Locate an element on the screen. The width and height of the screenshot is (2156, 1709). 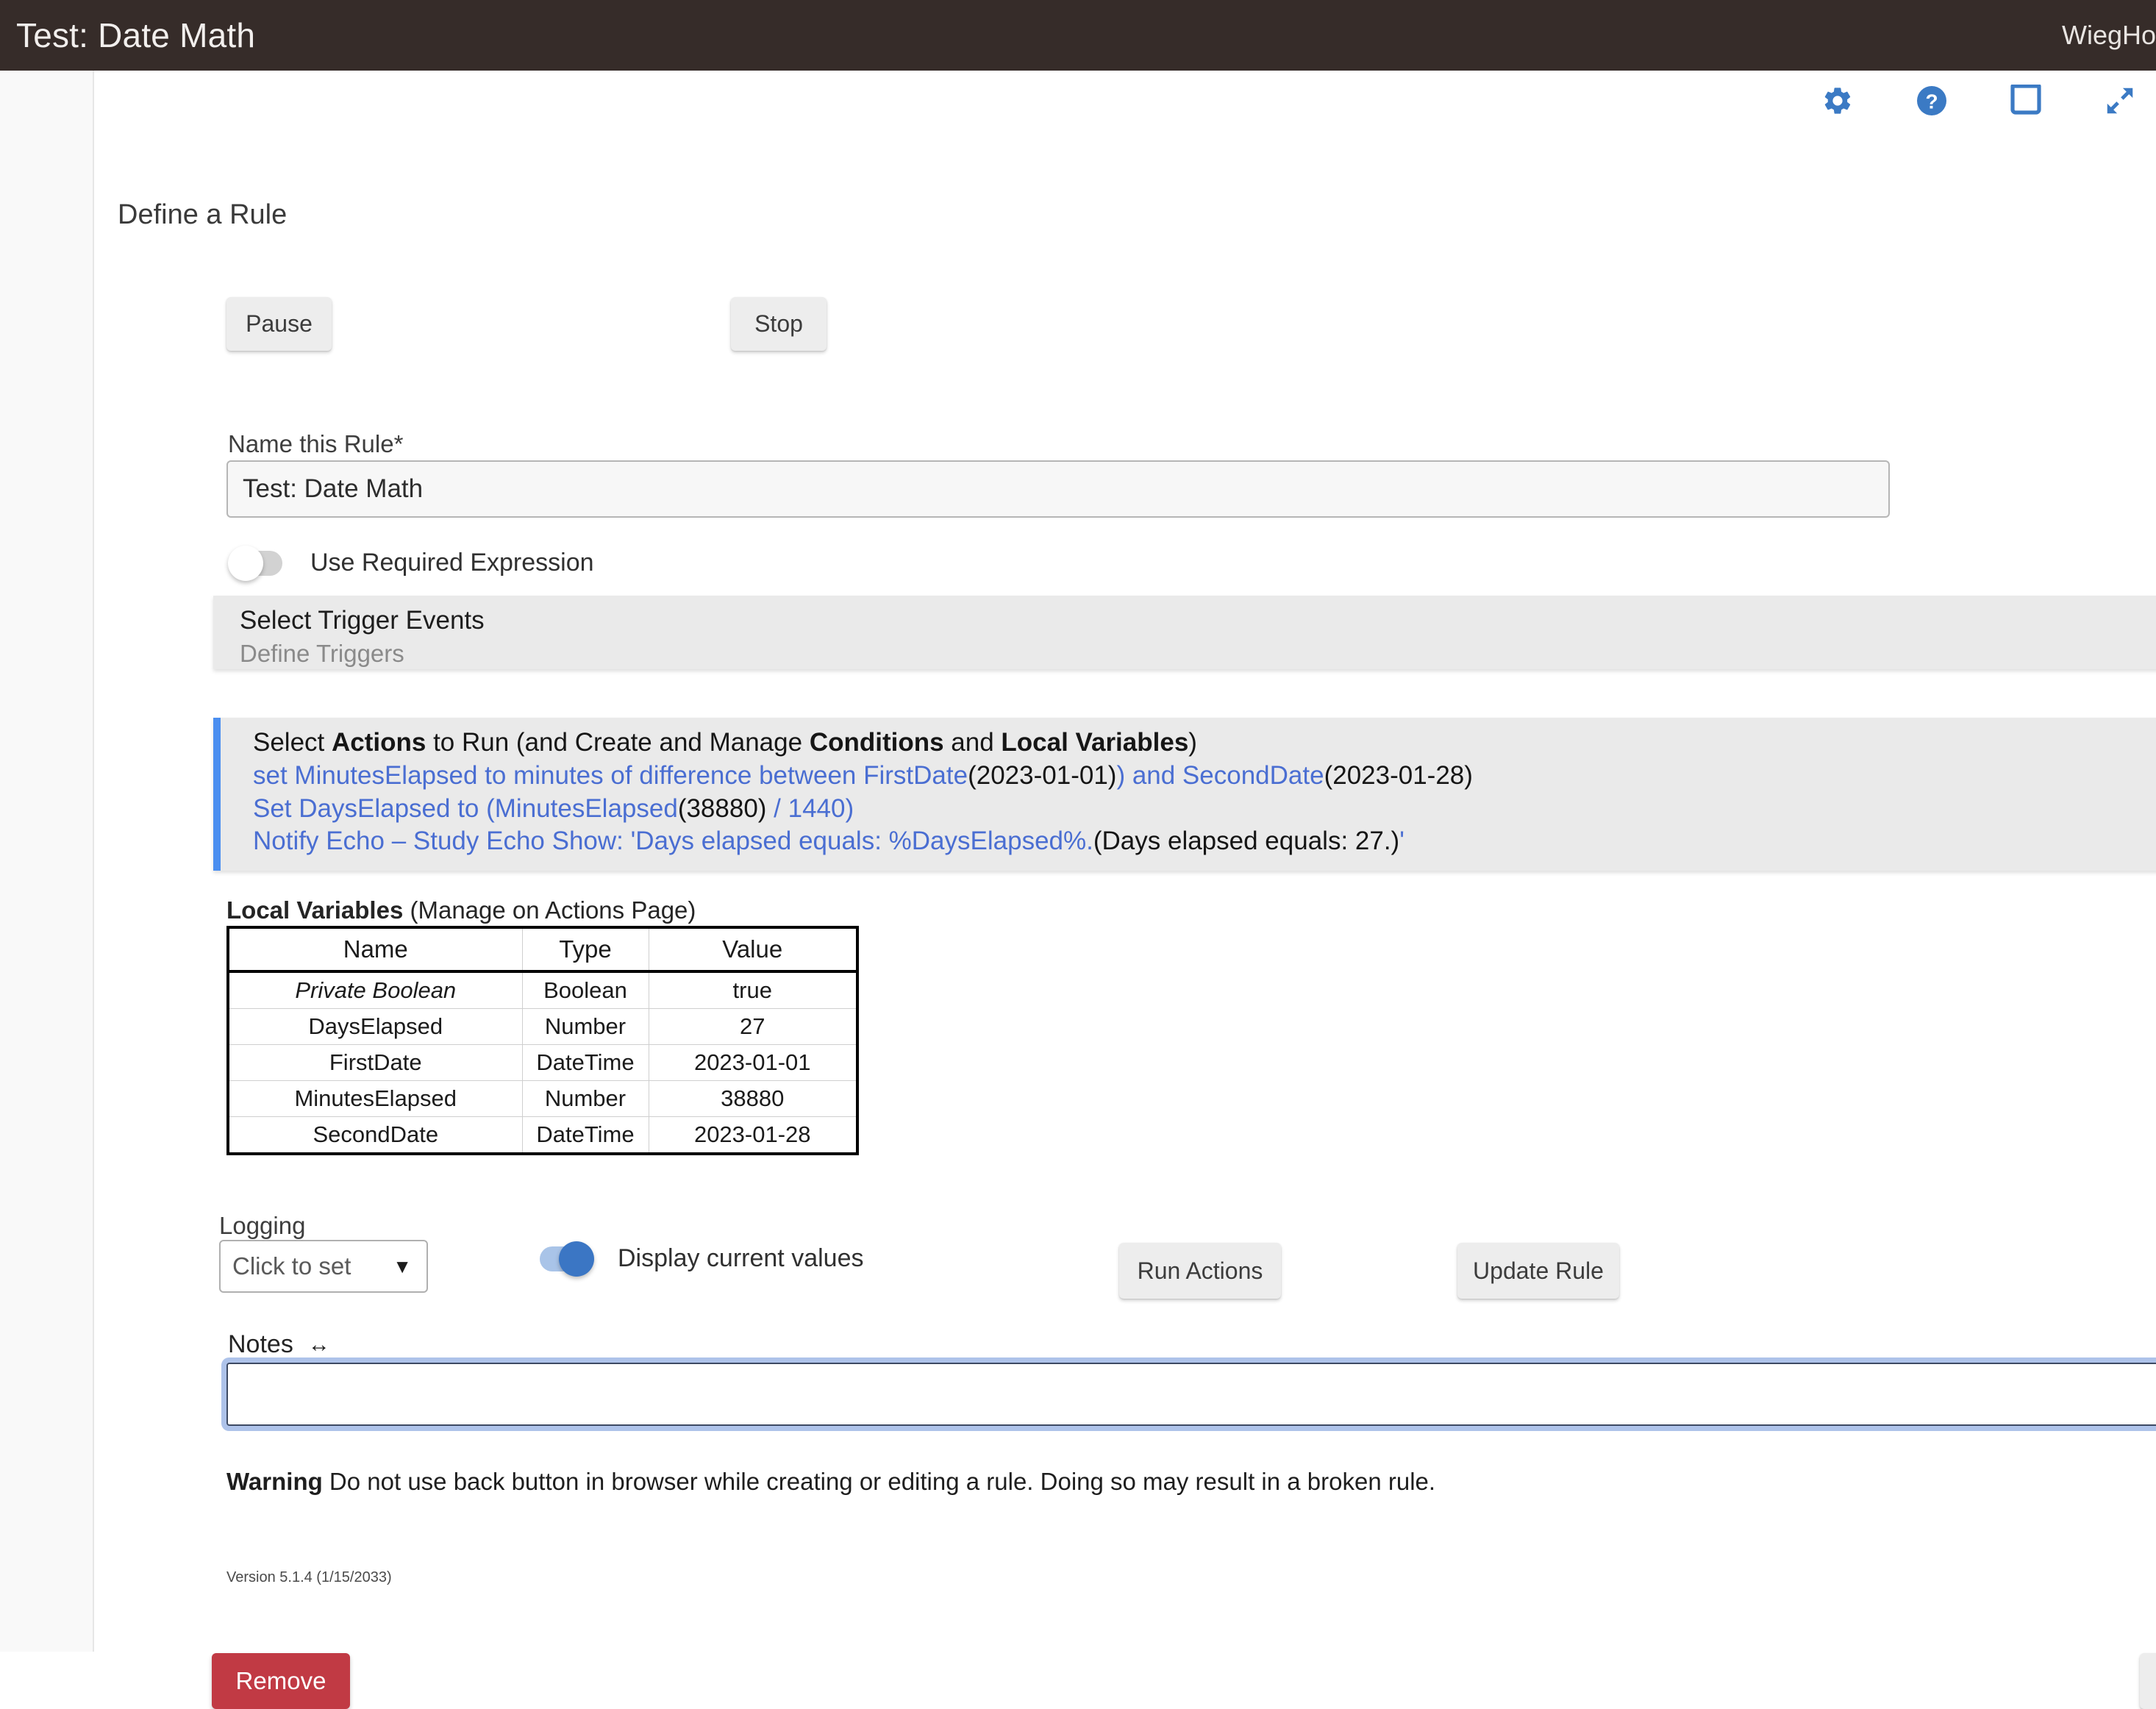
version-label: Version 5.1.4 (1/15/2033) is located at coordinates (309, 1577).